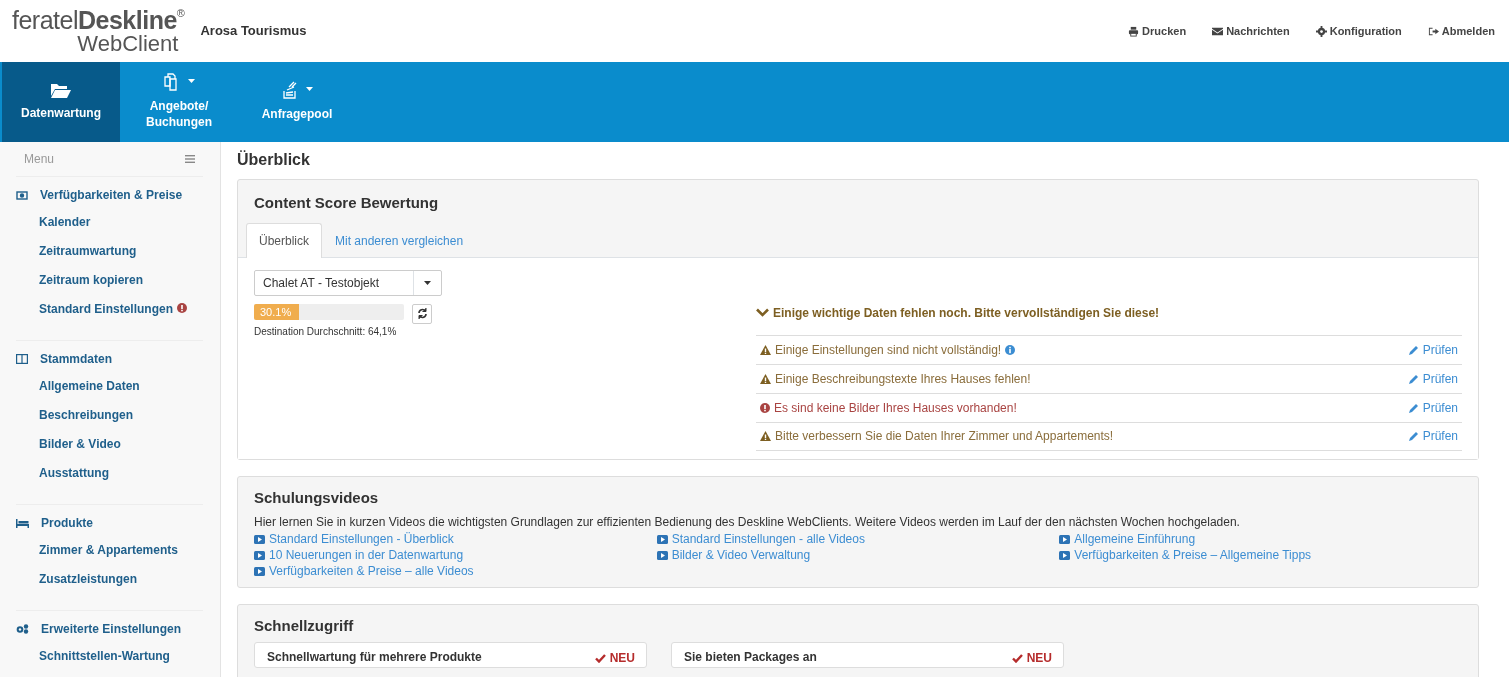 The height and width of the screenshot is (677, 1509). What do you see at coordinates (944, 437) in the screenshot?
I see `issue-text: Bitte verbessern Sie die Daten Ihrer Zimmer und Appartements!` at bounding box center [944, 437].